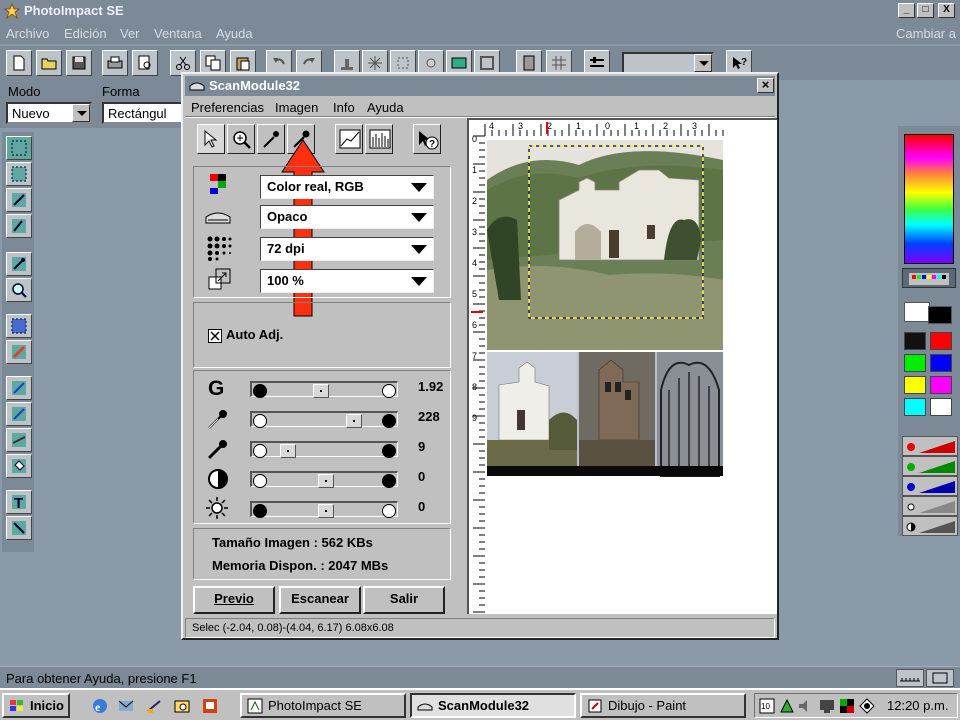 The image size is (960, 720). Describe the element at coordinates (36, 705) in the screenshot. I see `start-button: Inicio` at that location.